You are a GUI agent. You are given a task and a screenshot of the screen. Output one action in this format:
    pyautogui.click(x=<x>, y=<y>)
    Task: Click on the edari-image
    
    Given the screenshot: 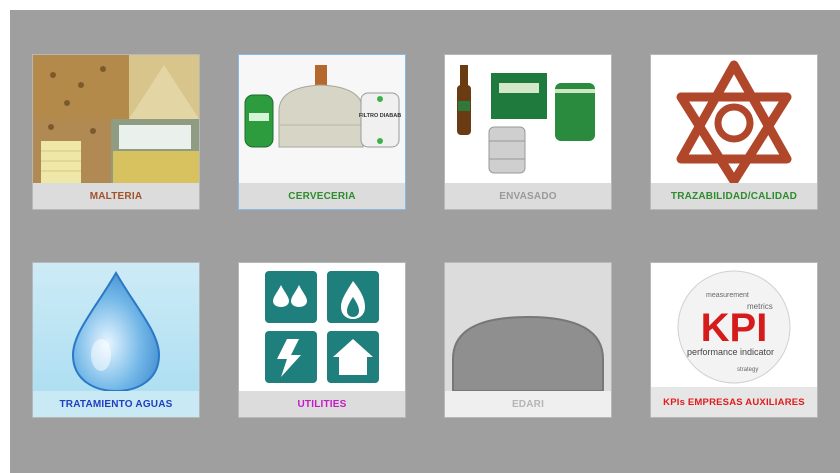 What is the action you would take?
    pyautogui.click(x=528, y=327)
    